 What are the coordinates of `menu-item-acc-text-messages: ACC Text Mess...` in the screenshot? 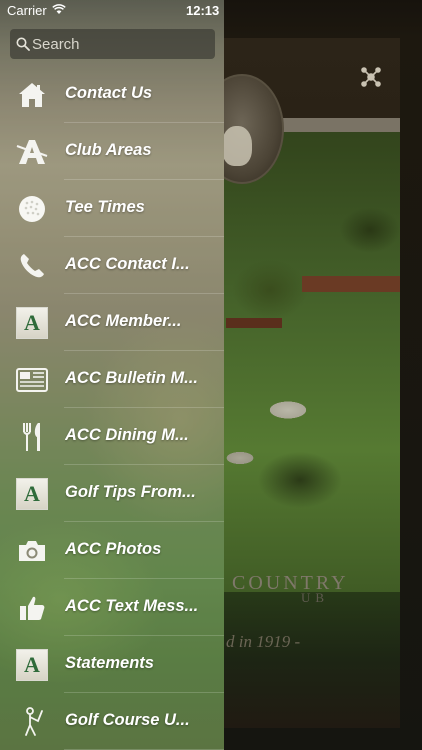 It's located at (112, 607).